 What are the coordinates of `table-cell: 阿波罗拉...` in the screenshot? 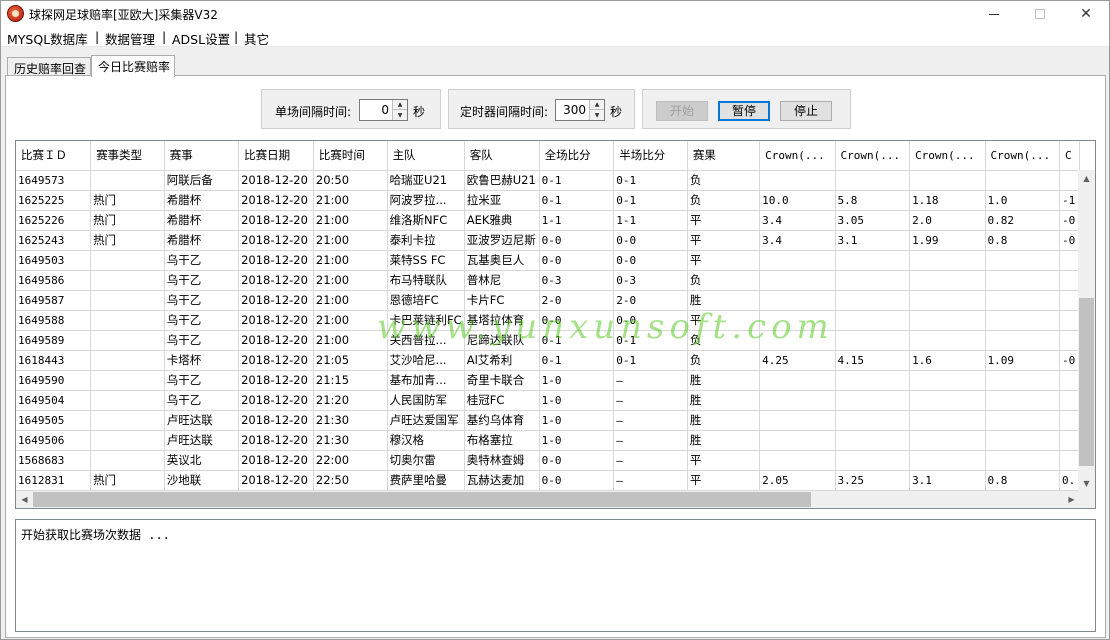 It's located at (426, 200).